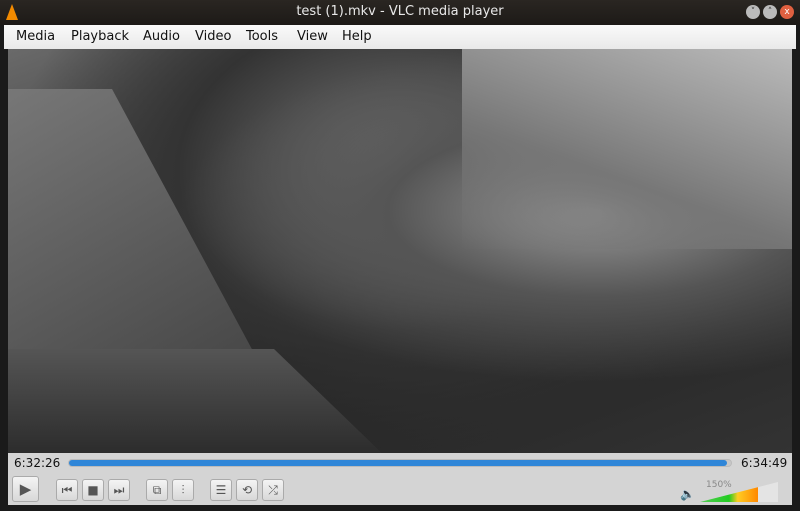  Describe the element at coordinates (183, 490) in the screenshot. I see `extended-settings-button: ⫶` at that location.